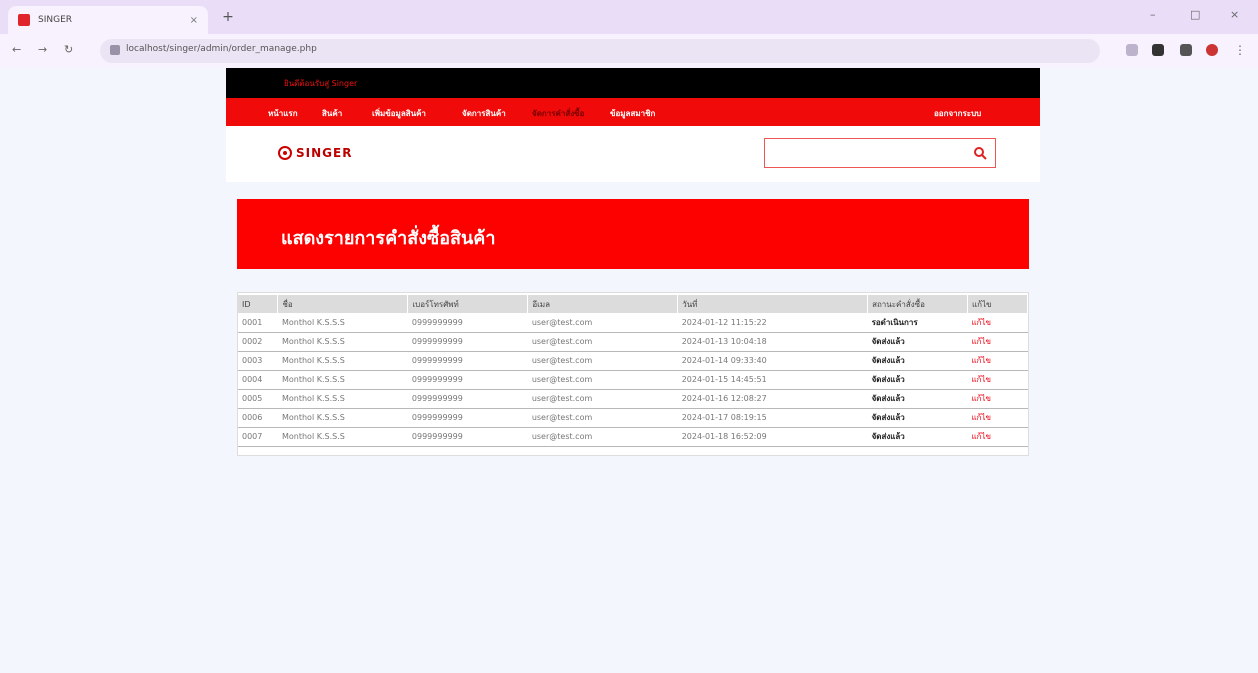 The image size is (1258, 673). Describe the element at coordinates (772, 437) in the screenshot. I see `cell-date: 2024-01-18 16:52:09` at that location.